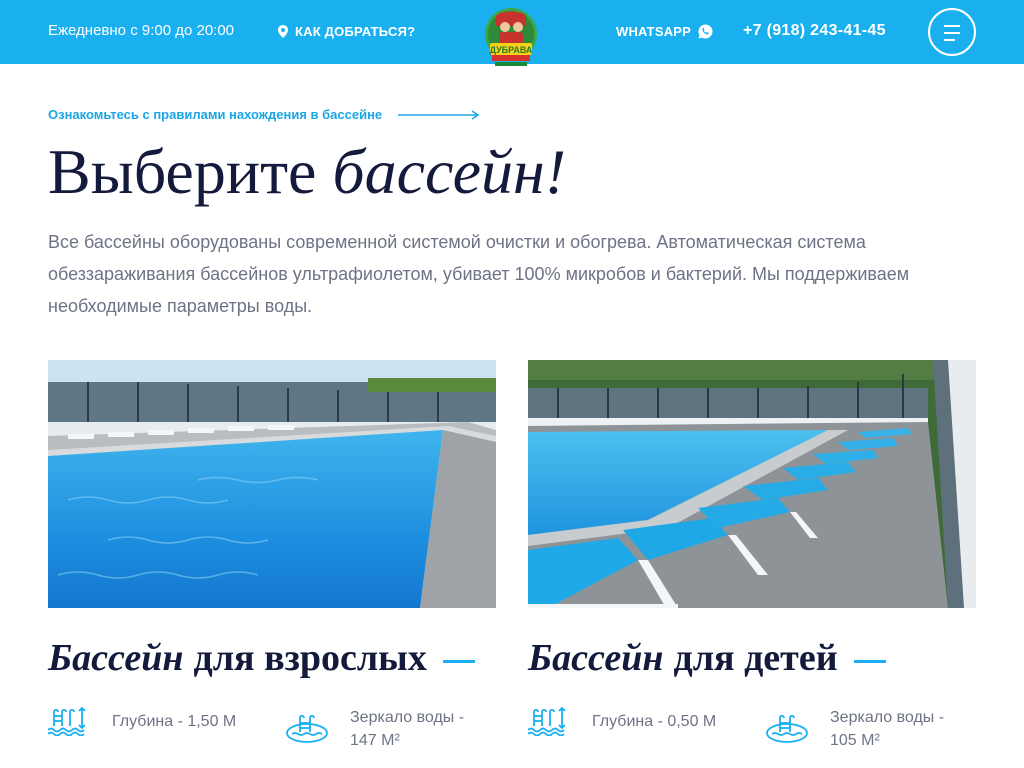 This screenshot has height=768, width=1024. I want to click on adult-pool-photo, so click(272, 484).